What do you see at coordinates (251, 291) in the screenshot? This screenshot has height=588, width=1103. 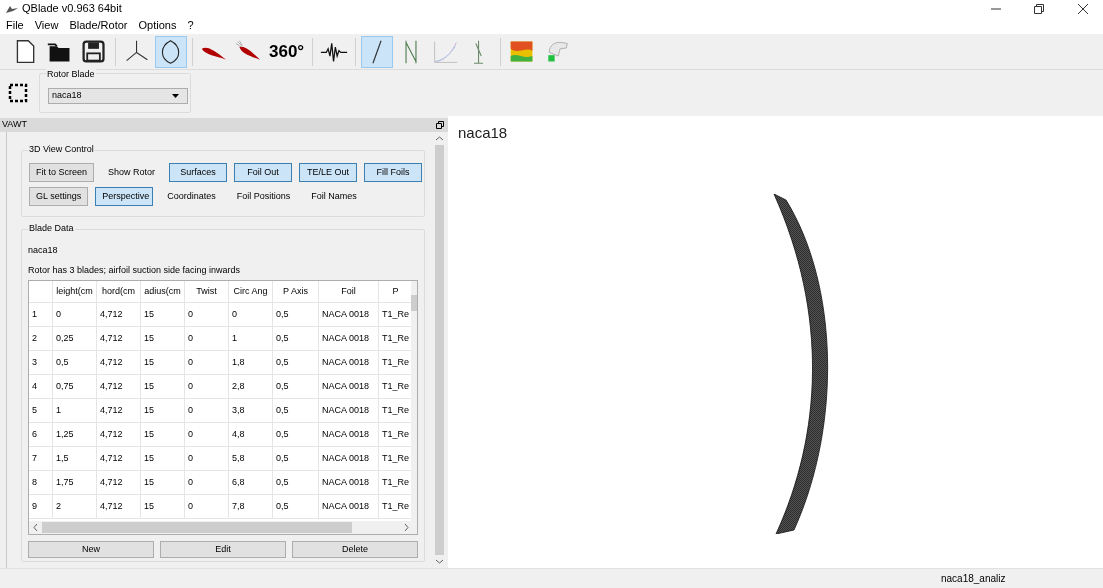 I see `column-header: Circ Ang` at bounding box center [251, 291].